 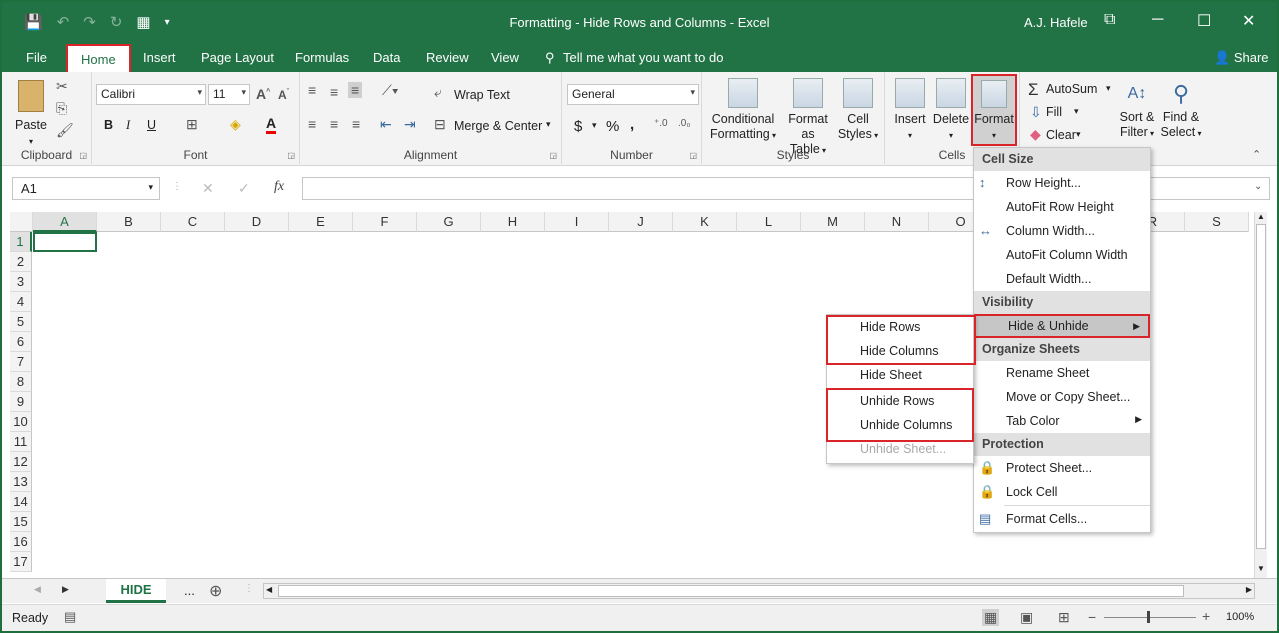 What do you see at coordinates (632, 124) in the screenshot?
I see `comma-button: ,` at bounding box center [632, 124].